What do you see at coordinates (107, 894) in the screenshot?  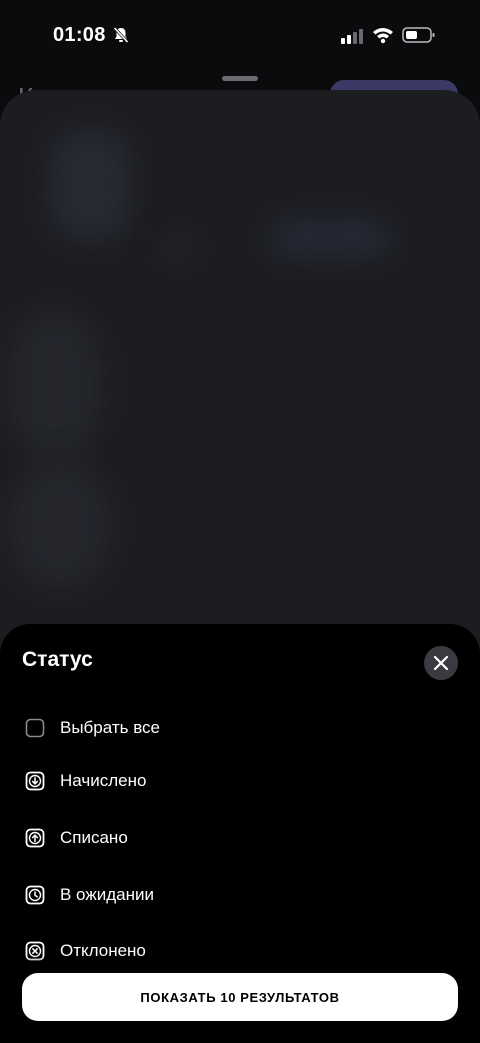 I see `option-label: В ожидании` at bounding box center [107, 894].